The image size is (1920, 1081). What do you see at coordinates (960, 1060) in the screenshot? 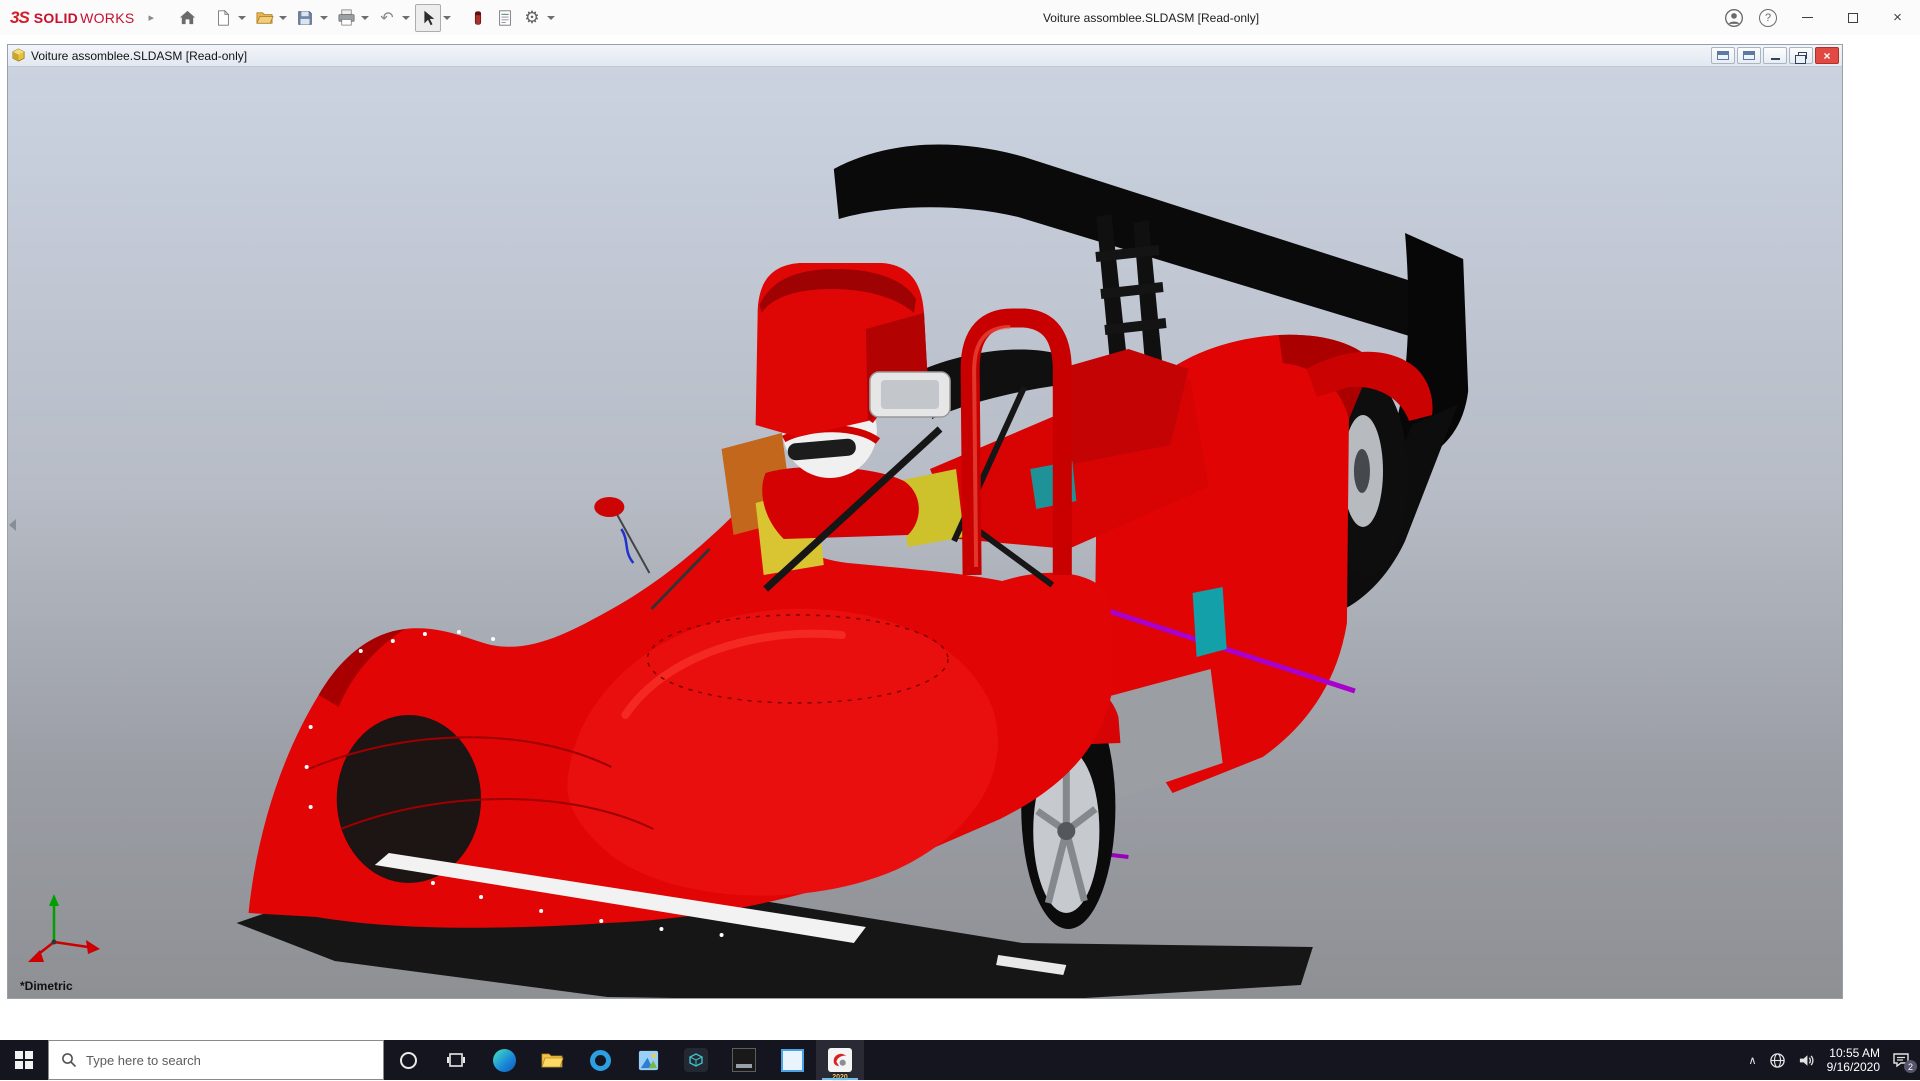
I see `windows-taskbar: 2020 ∧ 10:55 AM 9/16/2020 2` at bounding box center [960, 1060].